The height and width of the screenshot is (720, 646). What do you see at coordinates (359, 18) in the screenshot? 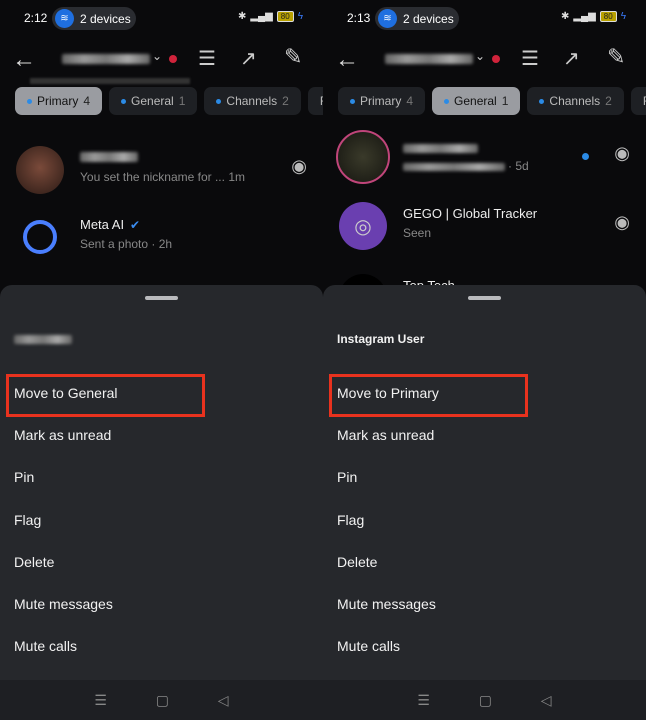
I see `status-time: 2:13` at bounding box center [359, 18].